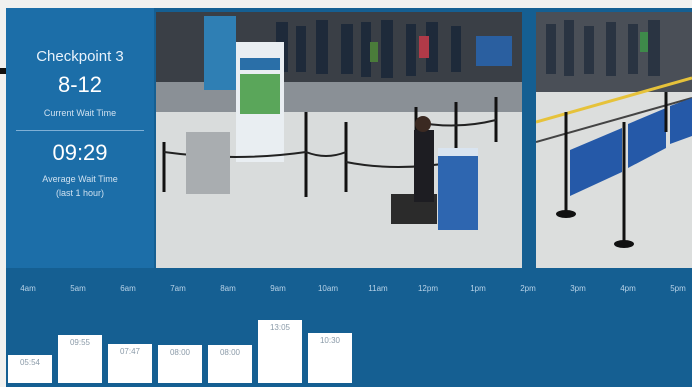  I want to click on time-label: 2pm, so click(528, 288).